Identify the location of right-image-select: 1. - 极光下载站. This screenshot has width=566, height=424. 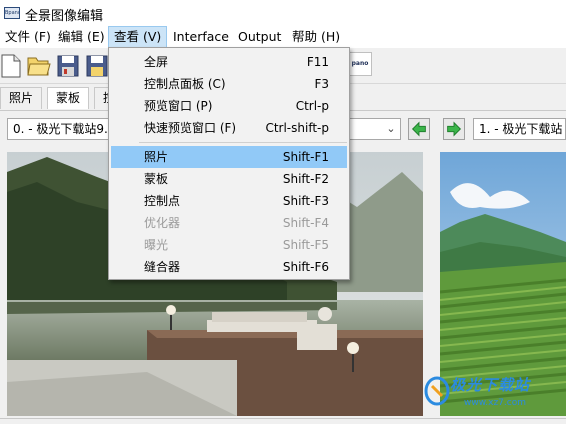
(519, 129).